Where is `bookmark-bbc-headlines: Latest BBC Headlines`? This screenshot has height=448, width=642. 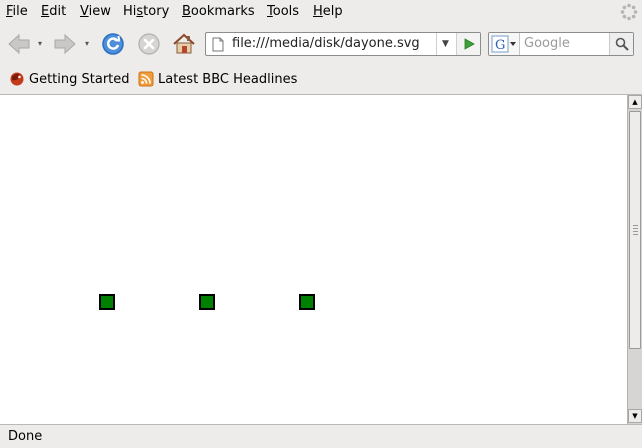 bookmark-bbc-headlines: Latest BBC Headlines is located at coordinates (217, 79).